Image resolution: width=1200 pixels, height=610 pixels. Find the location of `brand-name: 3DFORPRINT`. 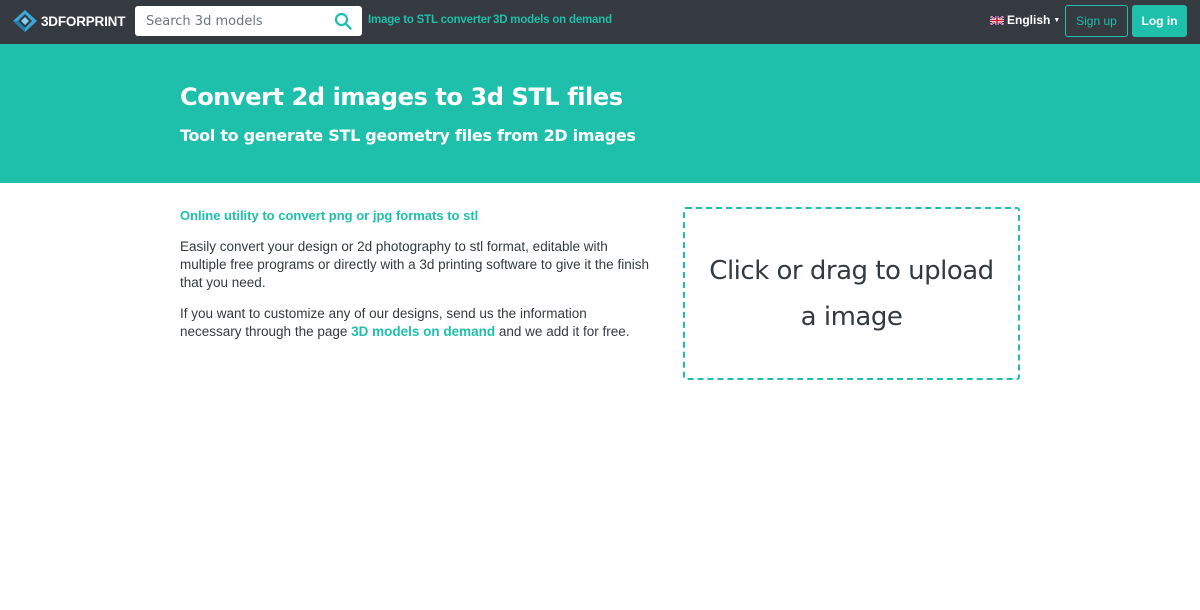

brand-name: 3DFORPRINT is located at coordinates (83, 21).